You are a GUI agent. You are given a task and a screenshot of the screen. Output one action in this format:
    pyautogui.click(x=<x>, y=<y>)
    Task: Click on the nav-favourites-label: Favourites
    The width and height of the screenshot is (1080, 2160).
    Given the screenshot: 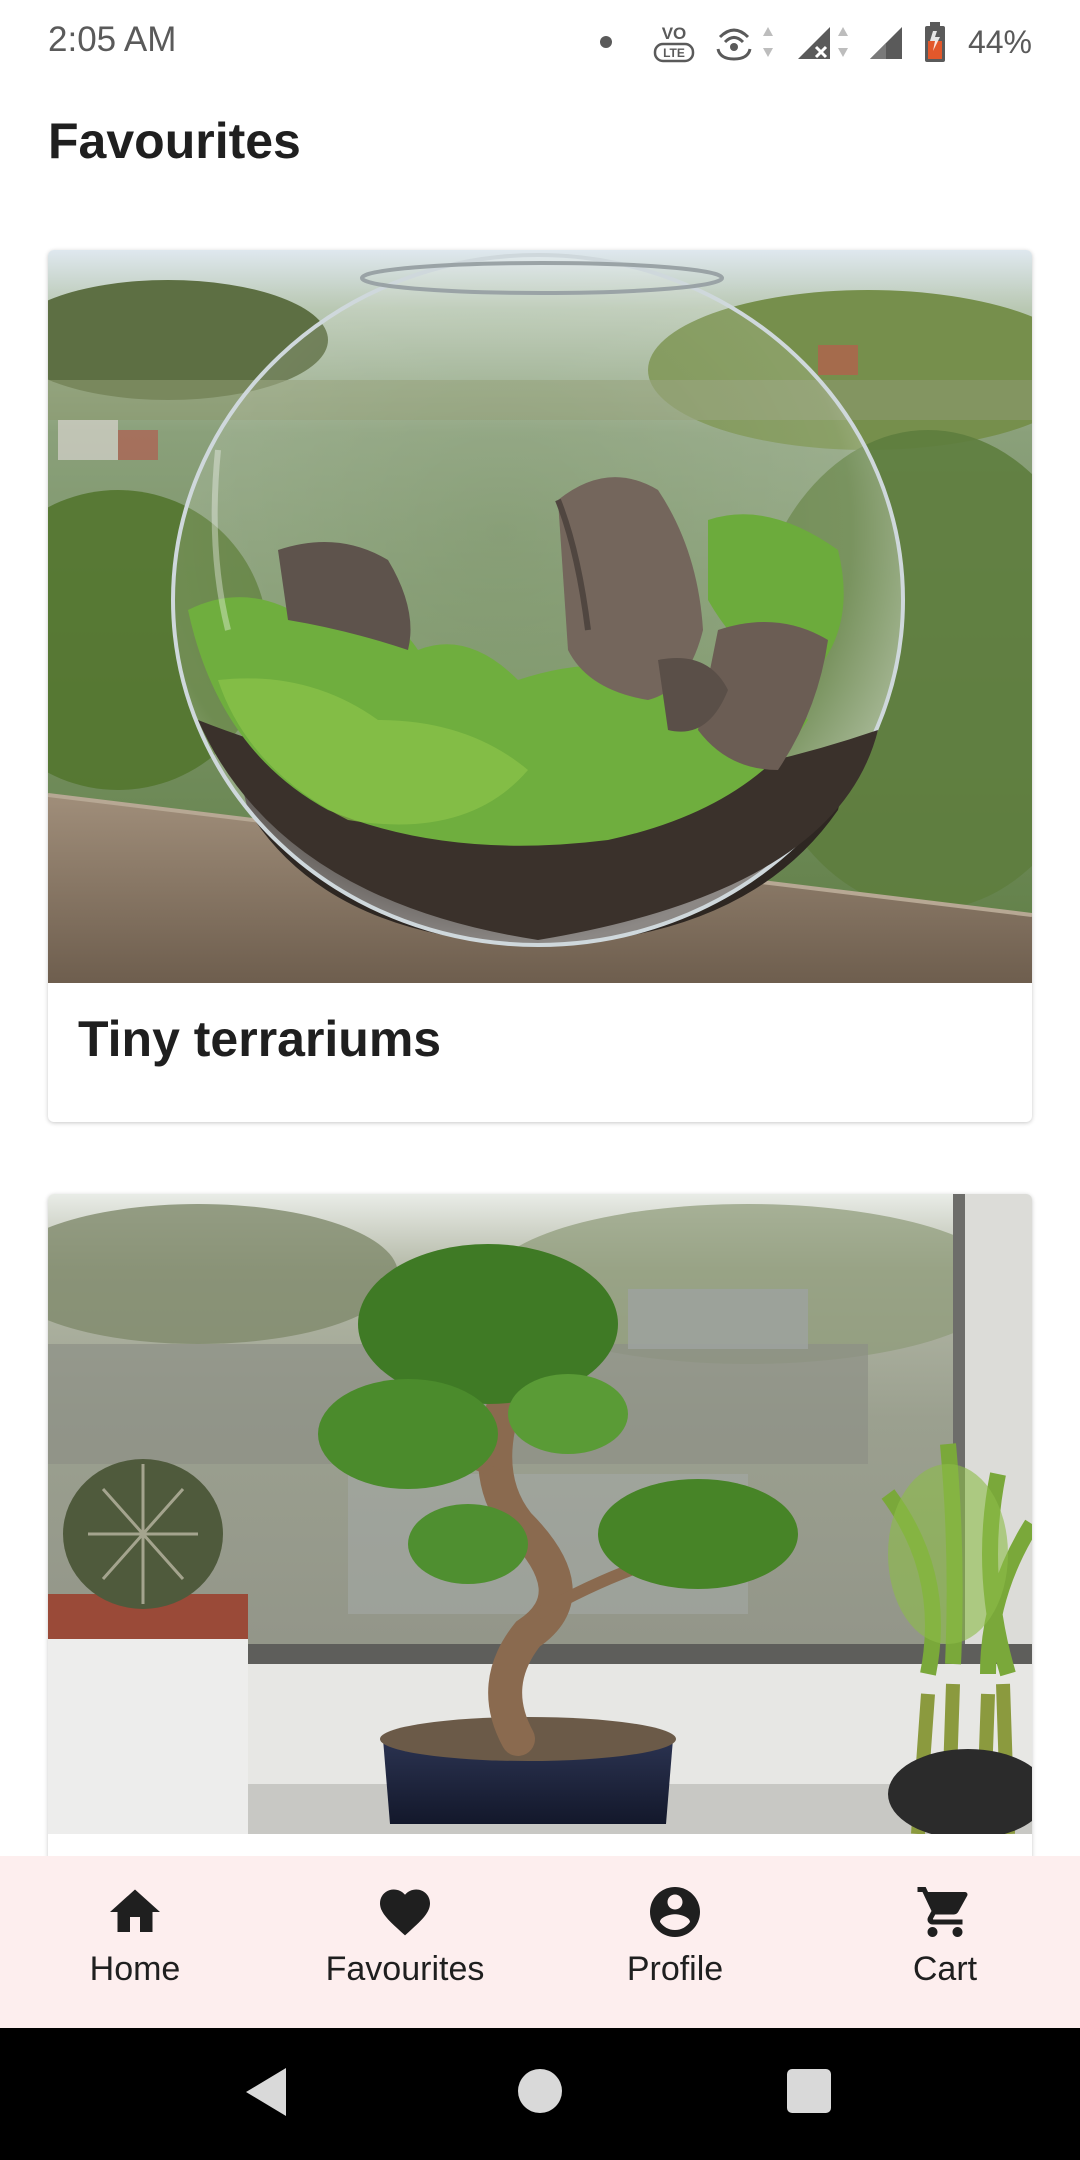 What is the action you would take?
    pyautogui.click(x=405, y=1969)
    